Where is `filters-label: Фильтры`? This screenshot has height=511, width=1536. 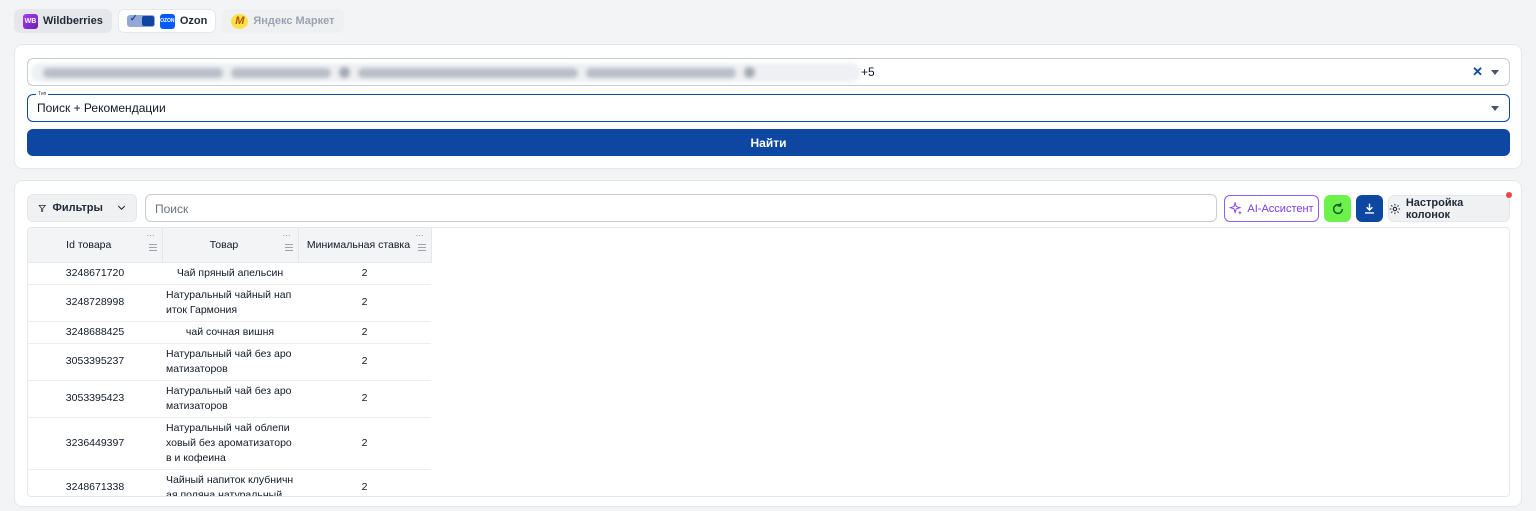 filters-label: Фильтры is located at coordinates (77, 208).